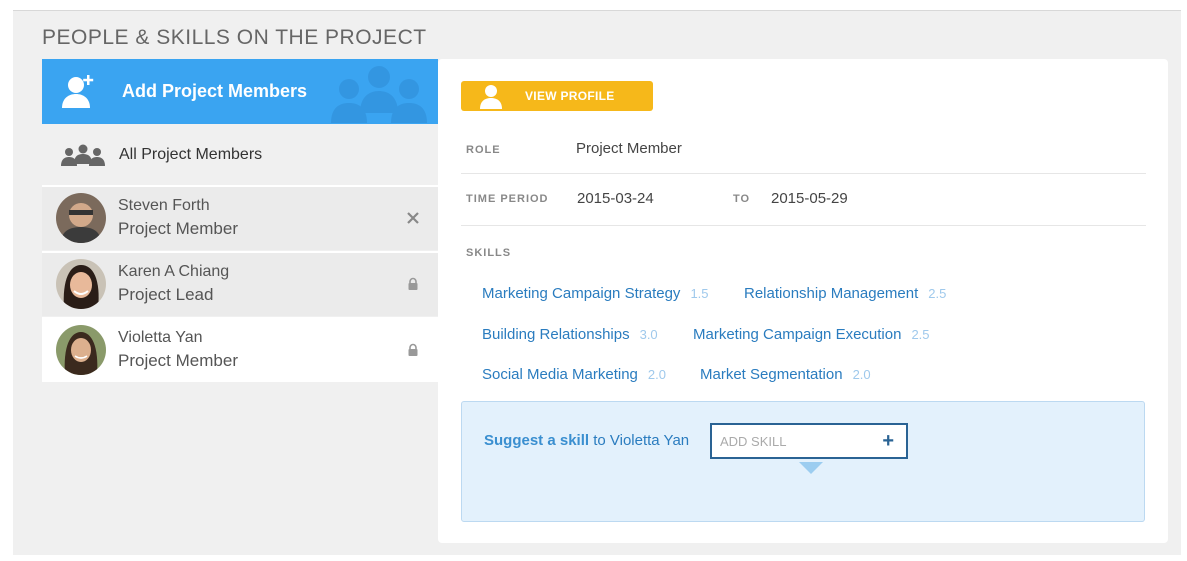  I want to click on add-skill-plus-button: +, so click(888, 441).